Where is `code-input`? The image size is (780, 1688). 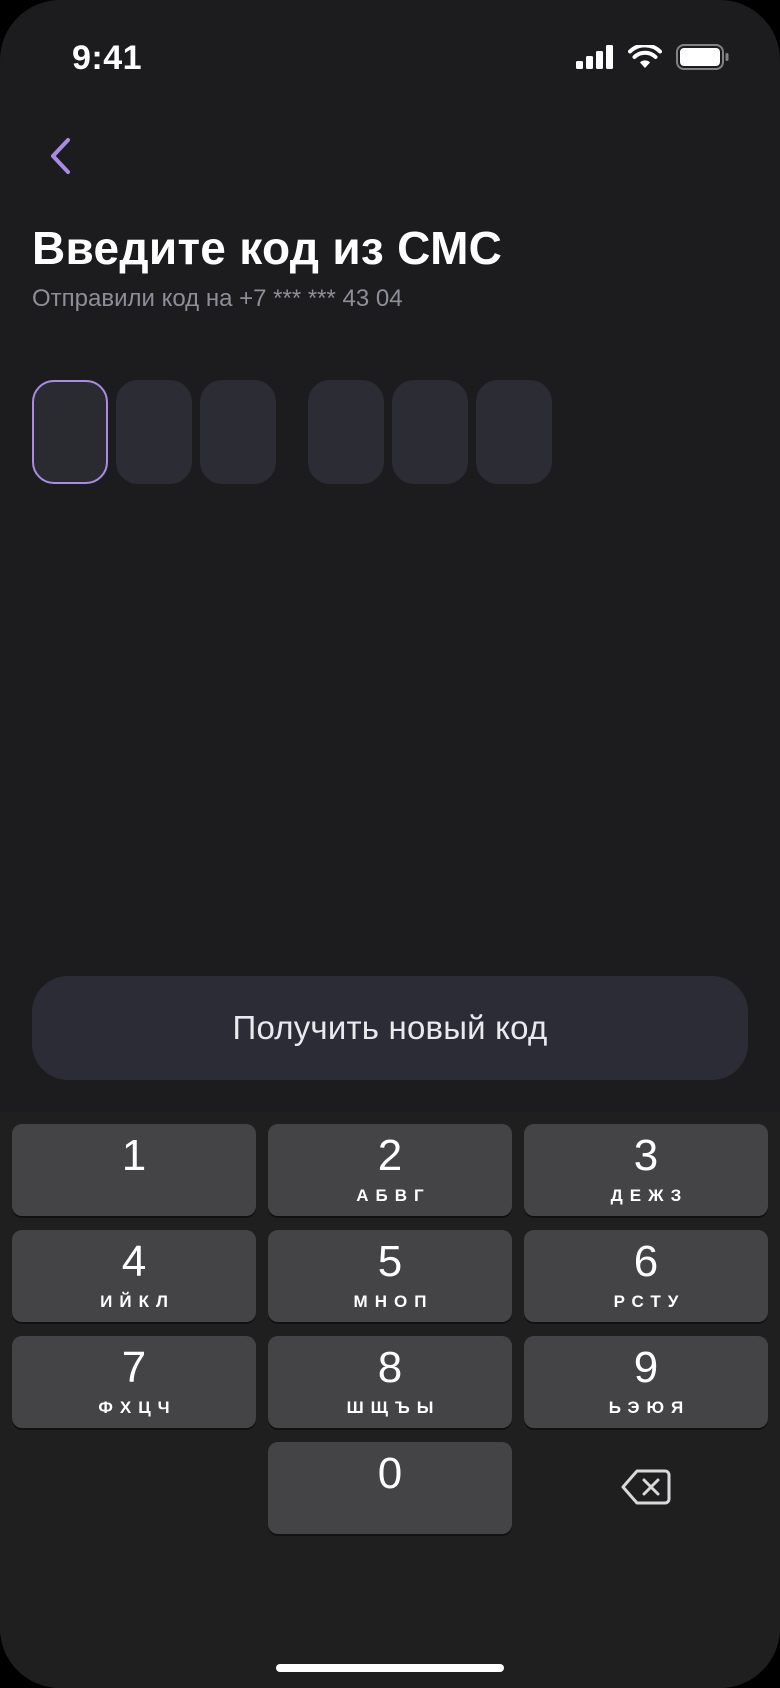 code-input is located at coordinates (312, 432).